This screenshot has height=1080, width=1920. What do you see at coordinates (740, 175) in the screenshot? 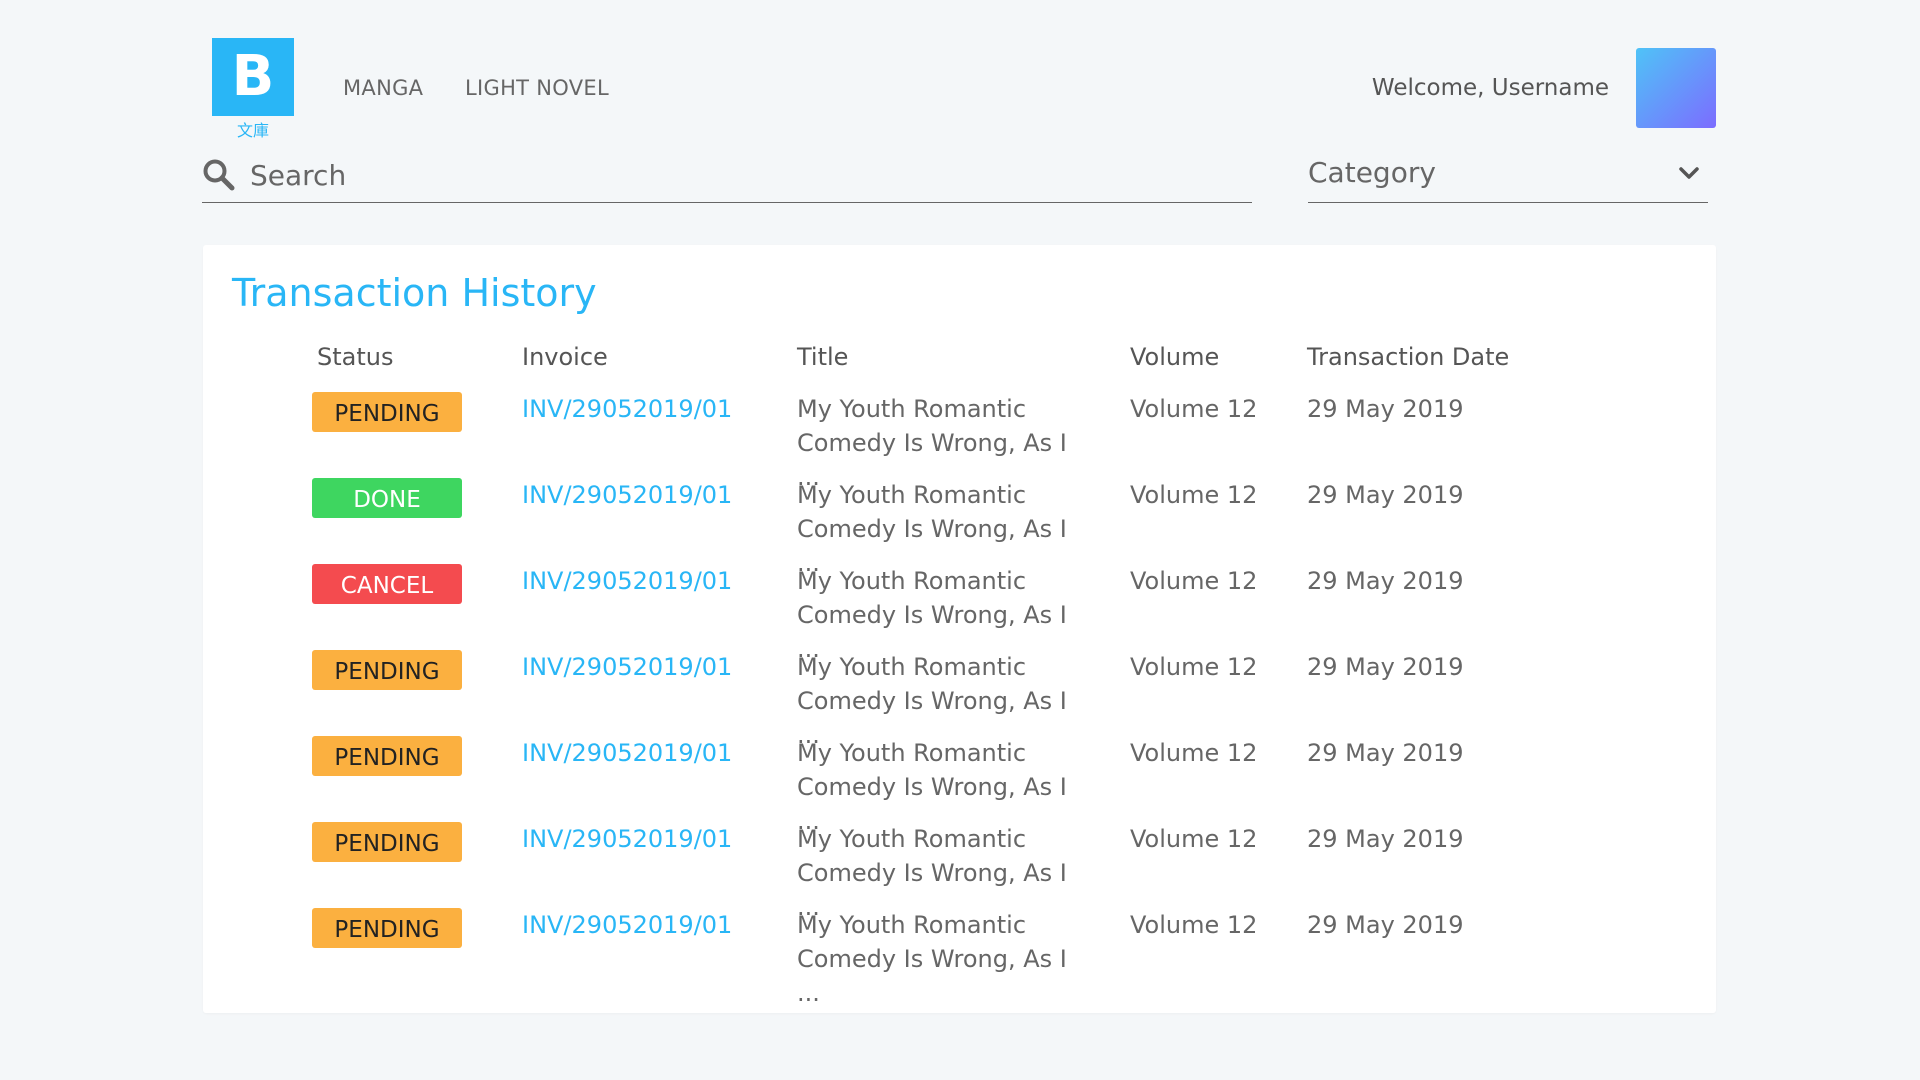
I see `search-input` at bounding box center [740, 175].